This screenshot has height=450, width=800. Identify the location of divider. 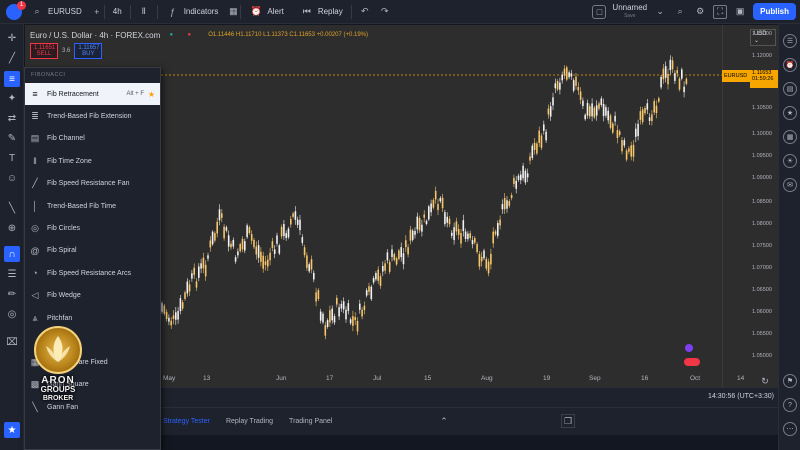
(351, 11).